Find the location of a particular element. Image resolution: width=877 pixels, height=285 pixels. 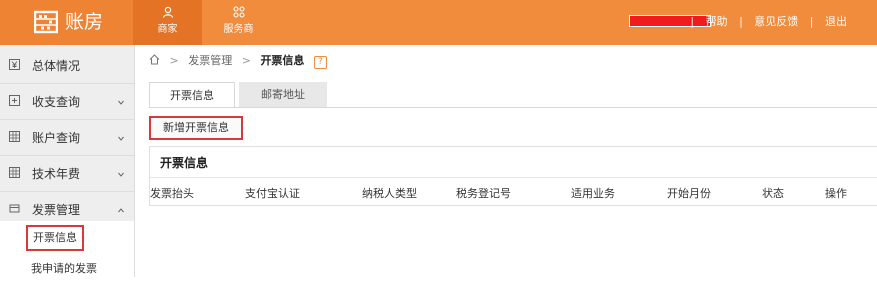

help-icon: ? is located at coordinates (320, 62).